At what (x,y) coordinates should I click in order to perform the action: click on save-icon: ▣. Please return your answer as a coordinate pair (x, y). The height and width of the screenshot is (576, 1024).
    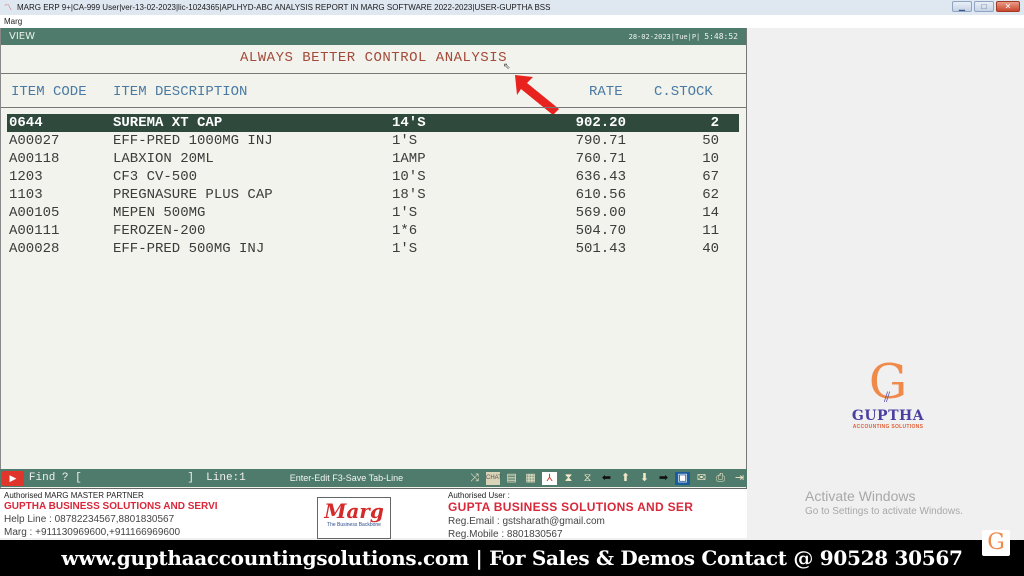
    Looking at the image, I should click on (683, 478).